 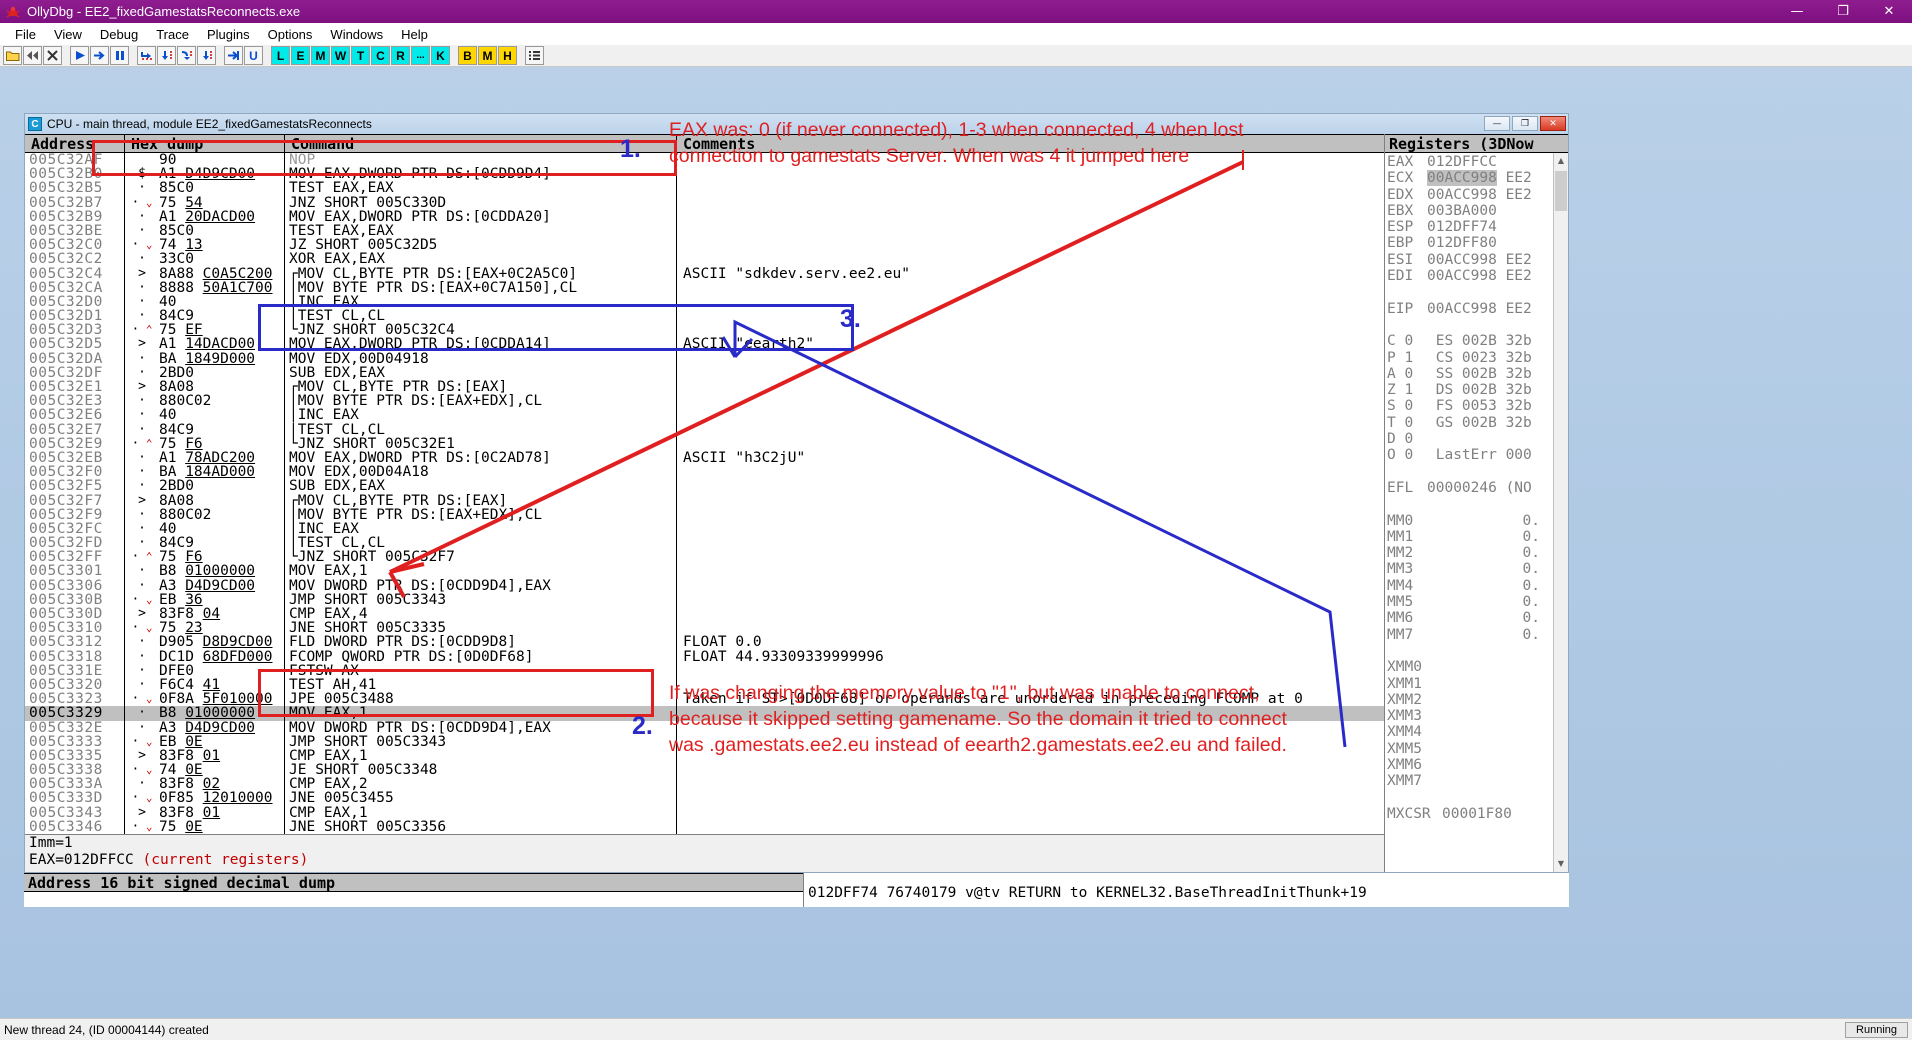 What do you see at coordinates (1561, 191) in the screenshot?
I see `scrollbar-thumb` at bounding box center [1561, 191].